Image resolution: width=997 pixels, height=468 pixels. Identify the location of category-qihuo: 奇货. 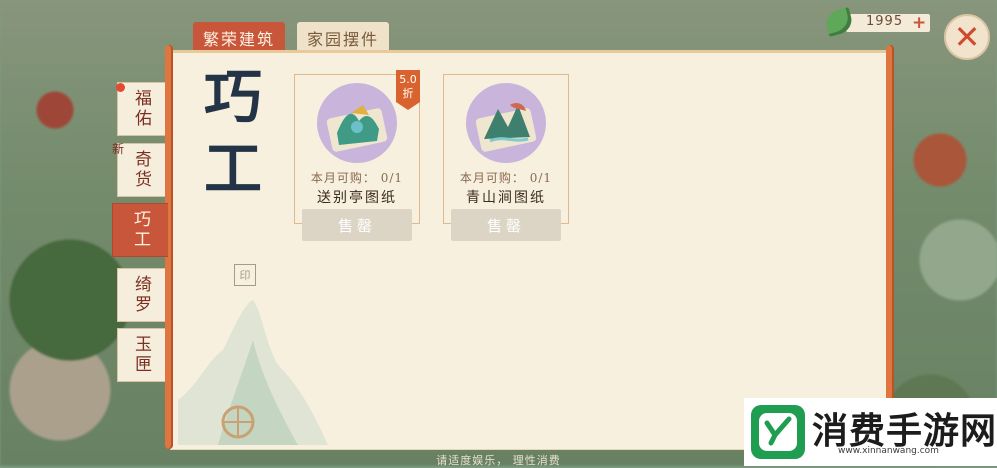
(141, 170).